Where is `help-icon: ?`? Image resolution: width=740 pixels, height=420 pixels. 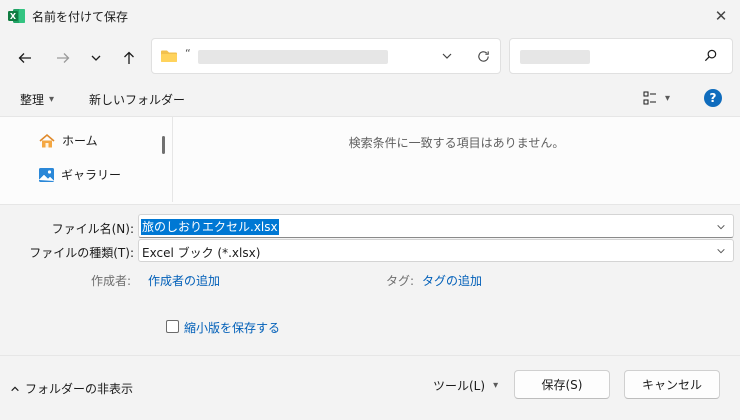 help-icon: ? is located at coordinates (713, 98).